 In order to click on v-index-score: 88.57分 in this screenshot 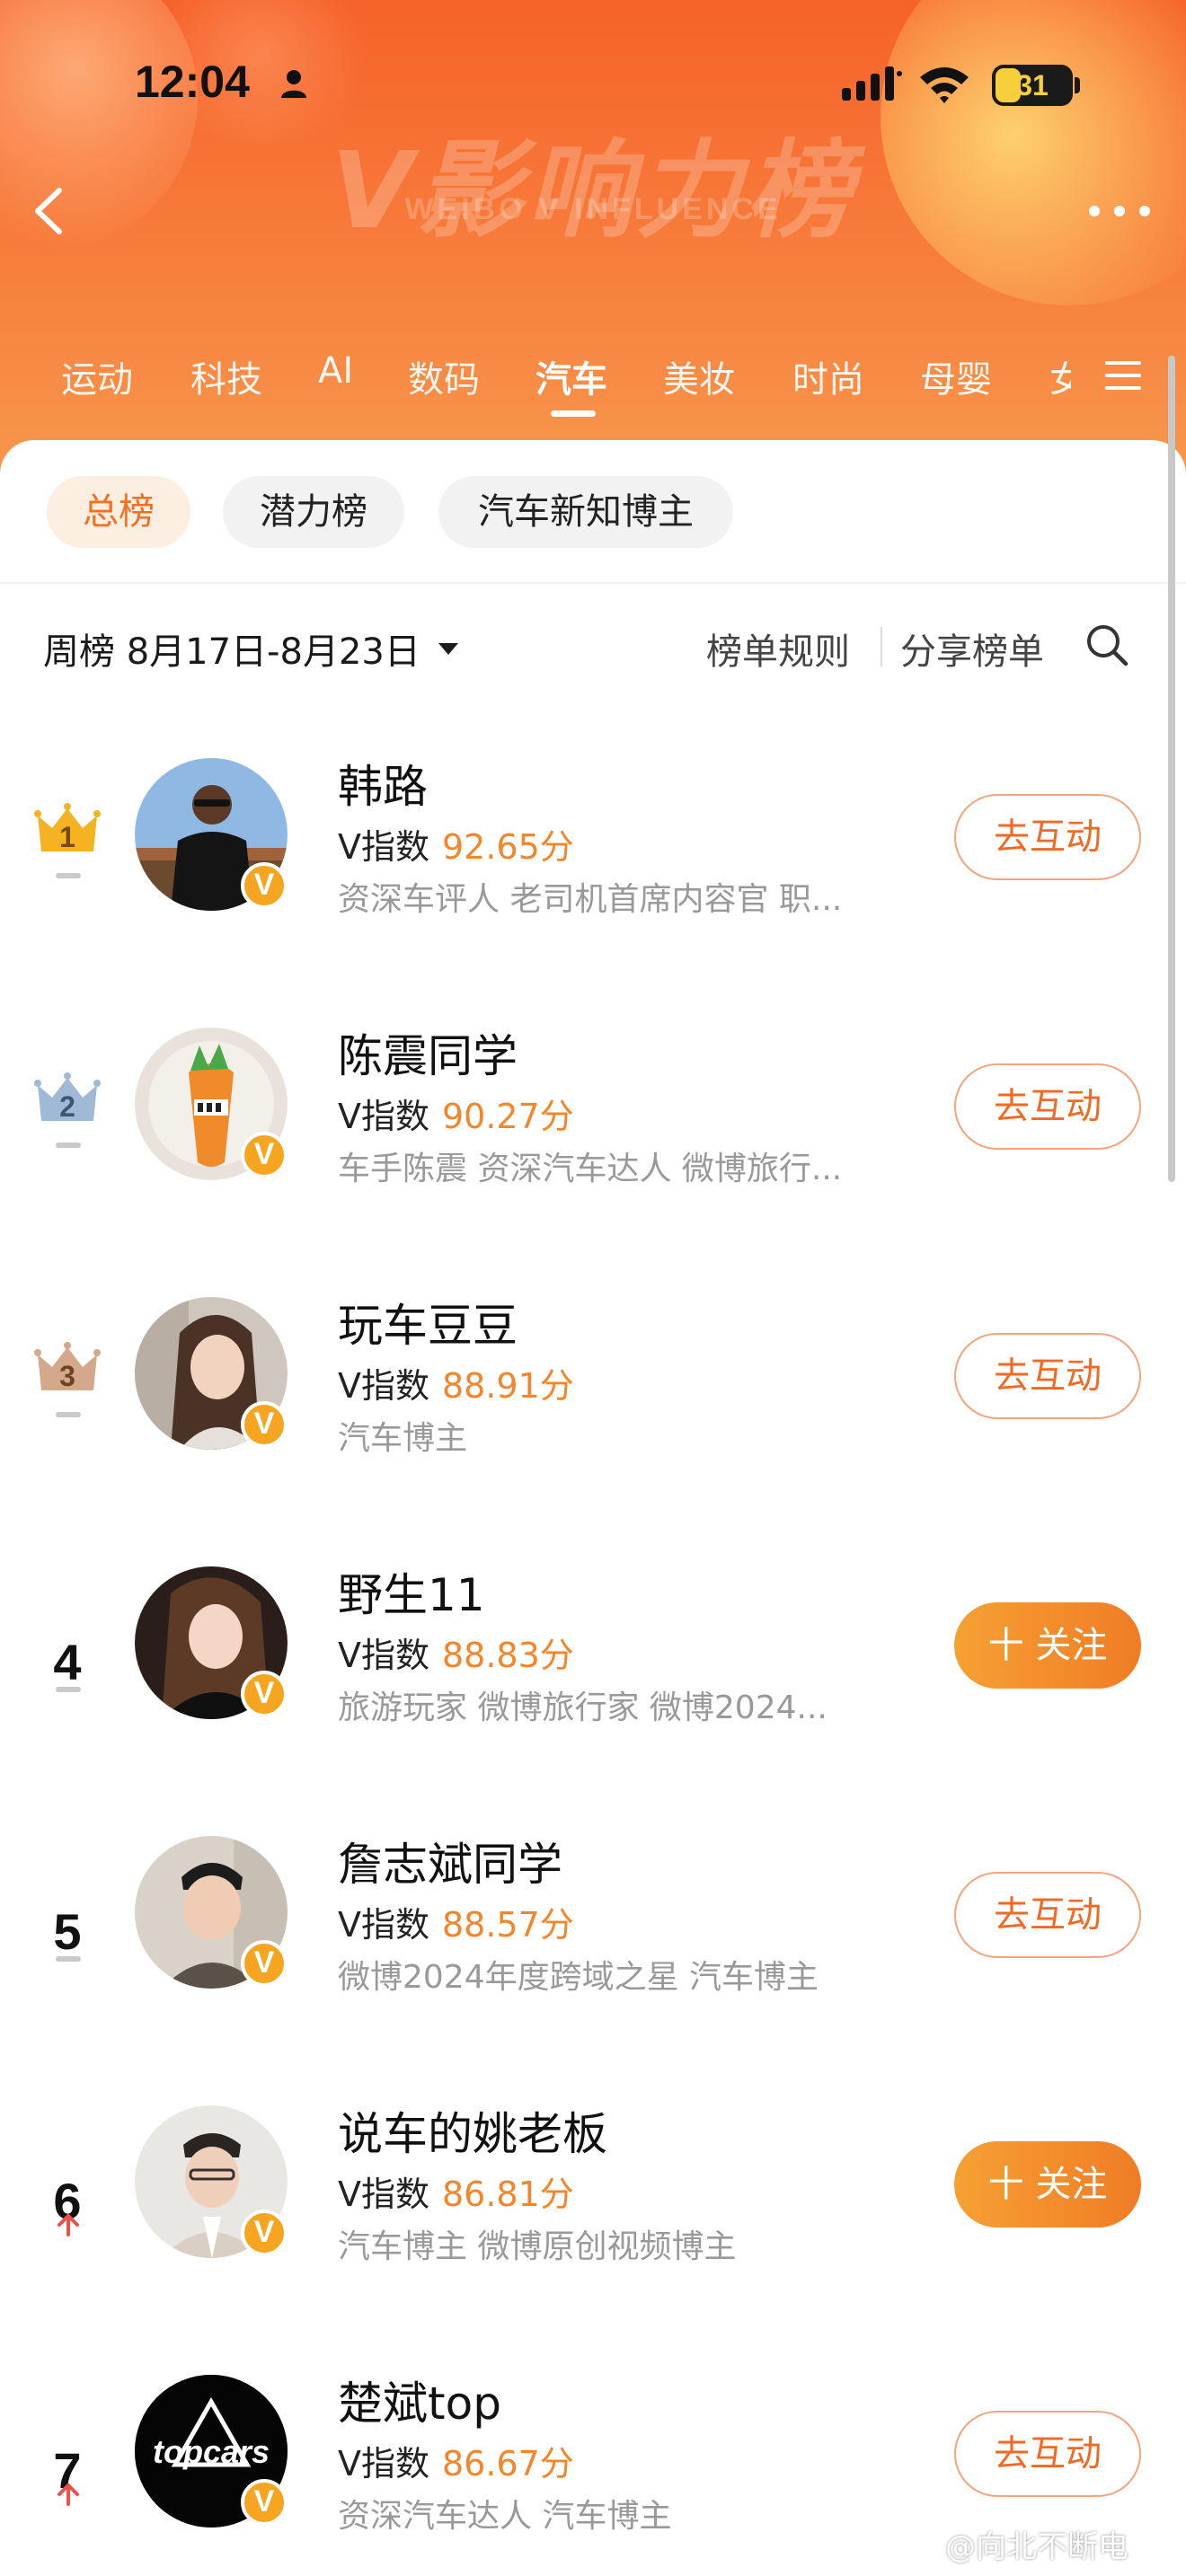, I will do `click(508, 1925)`.